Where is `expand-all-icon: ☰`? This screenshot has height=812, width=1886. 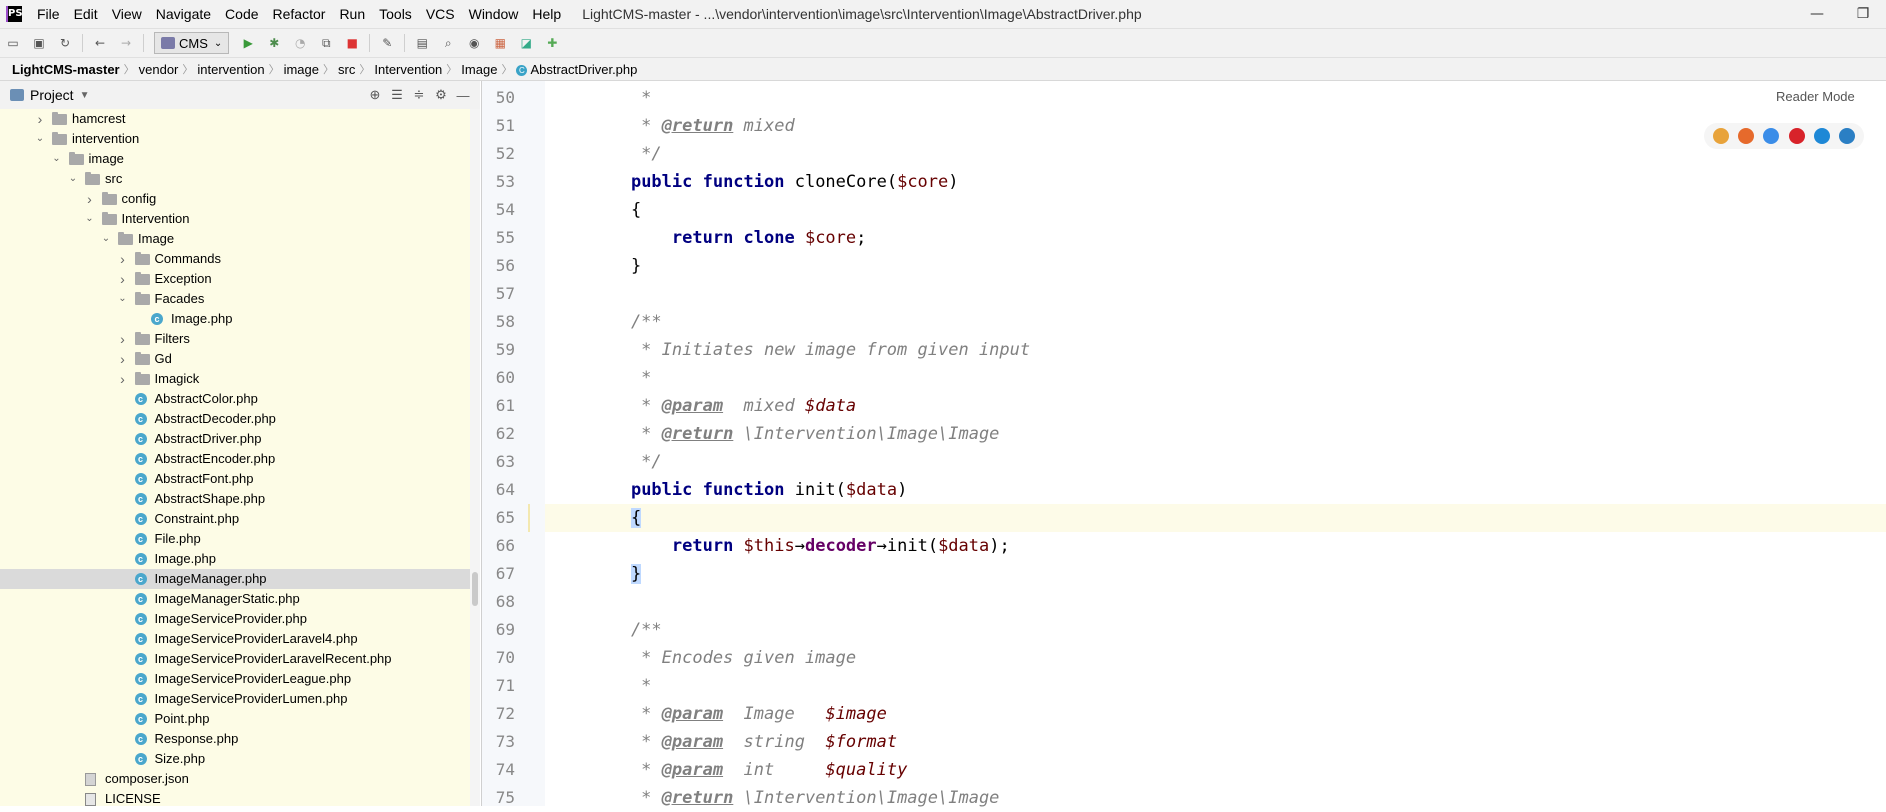 expand-all-icon: ☰ is located at coordinates (397, 95).